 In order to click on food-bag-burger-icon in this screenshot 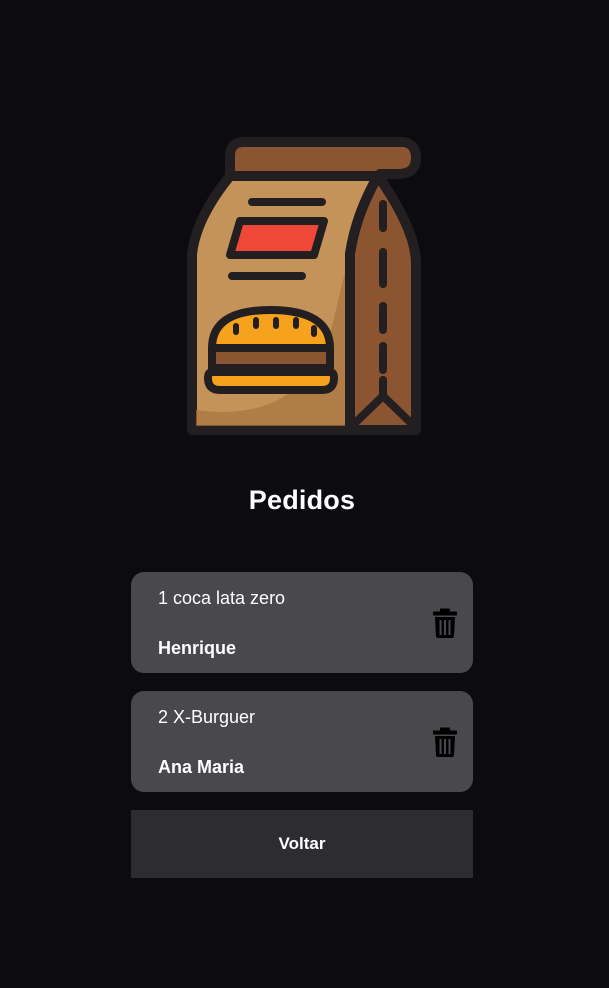, I will do `click(304, 286)`.